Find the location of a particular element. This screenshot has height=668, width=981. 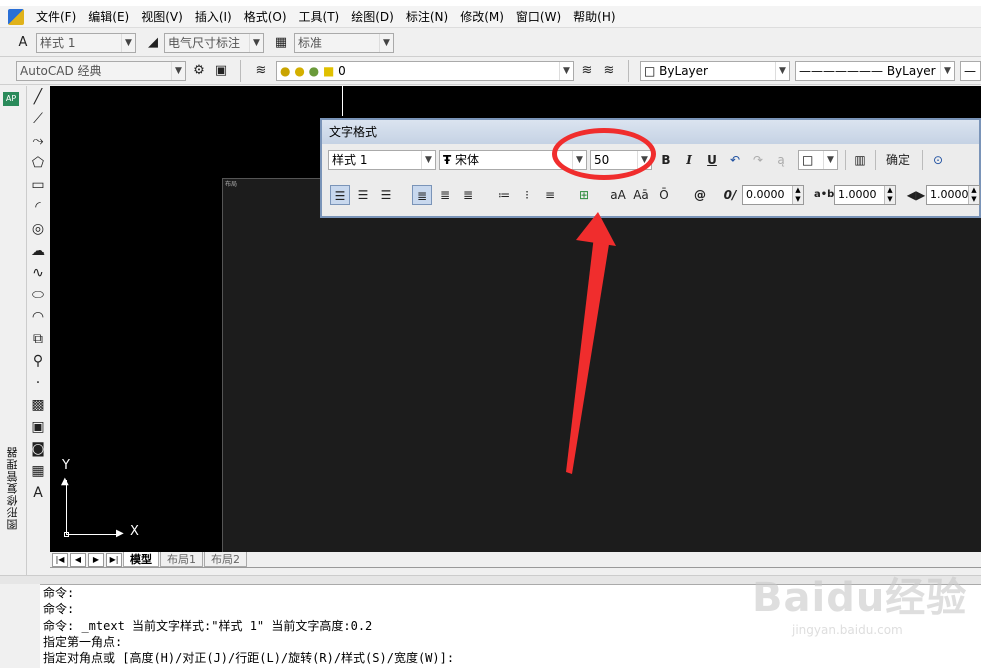

dim-style-select: 电气尺寸标注 ▼ is located at coordinates (214, 43).